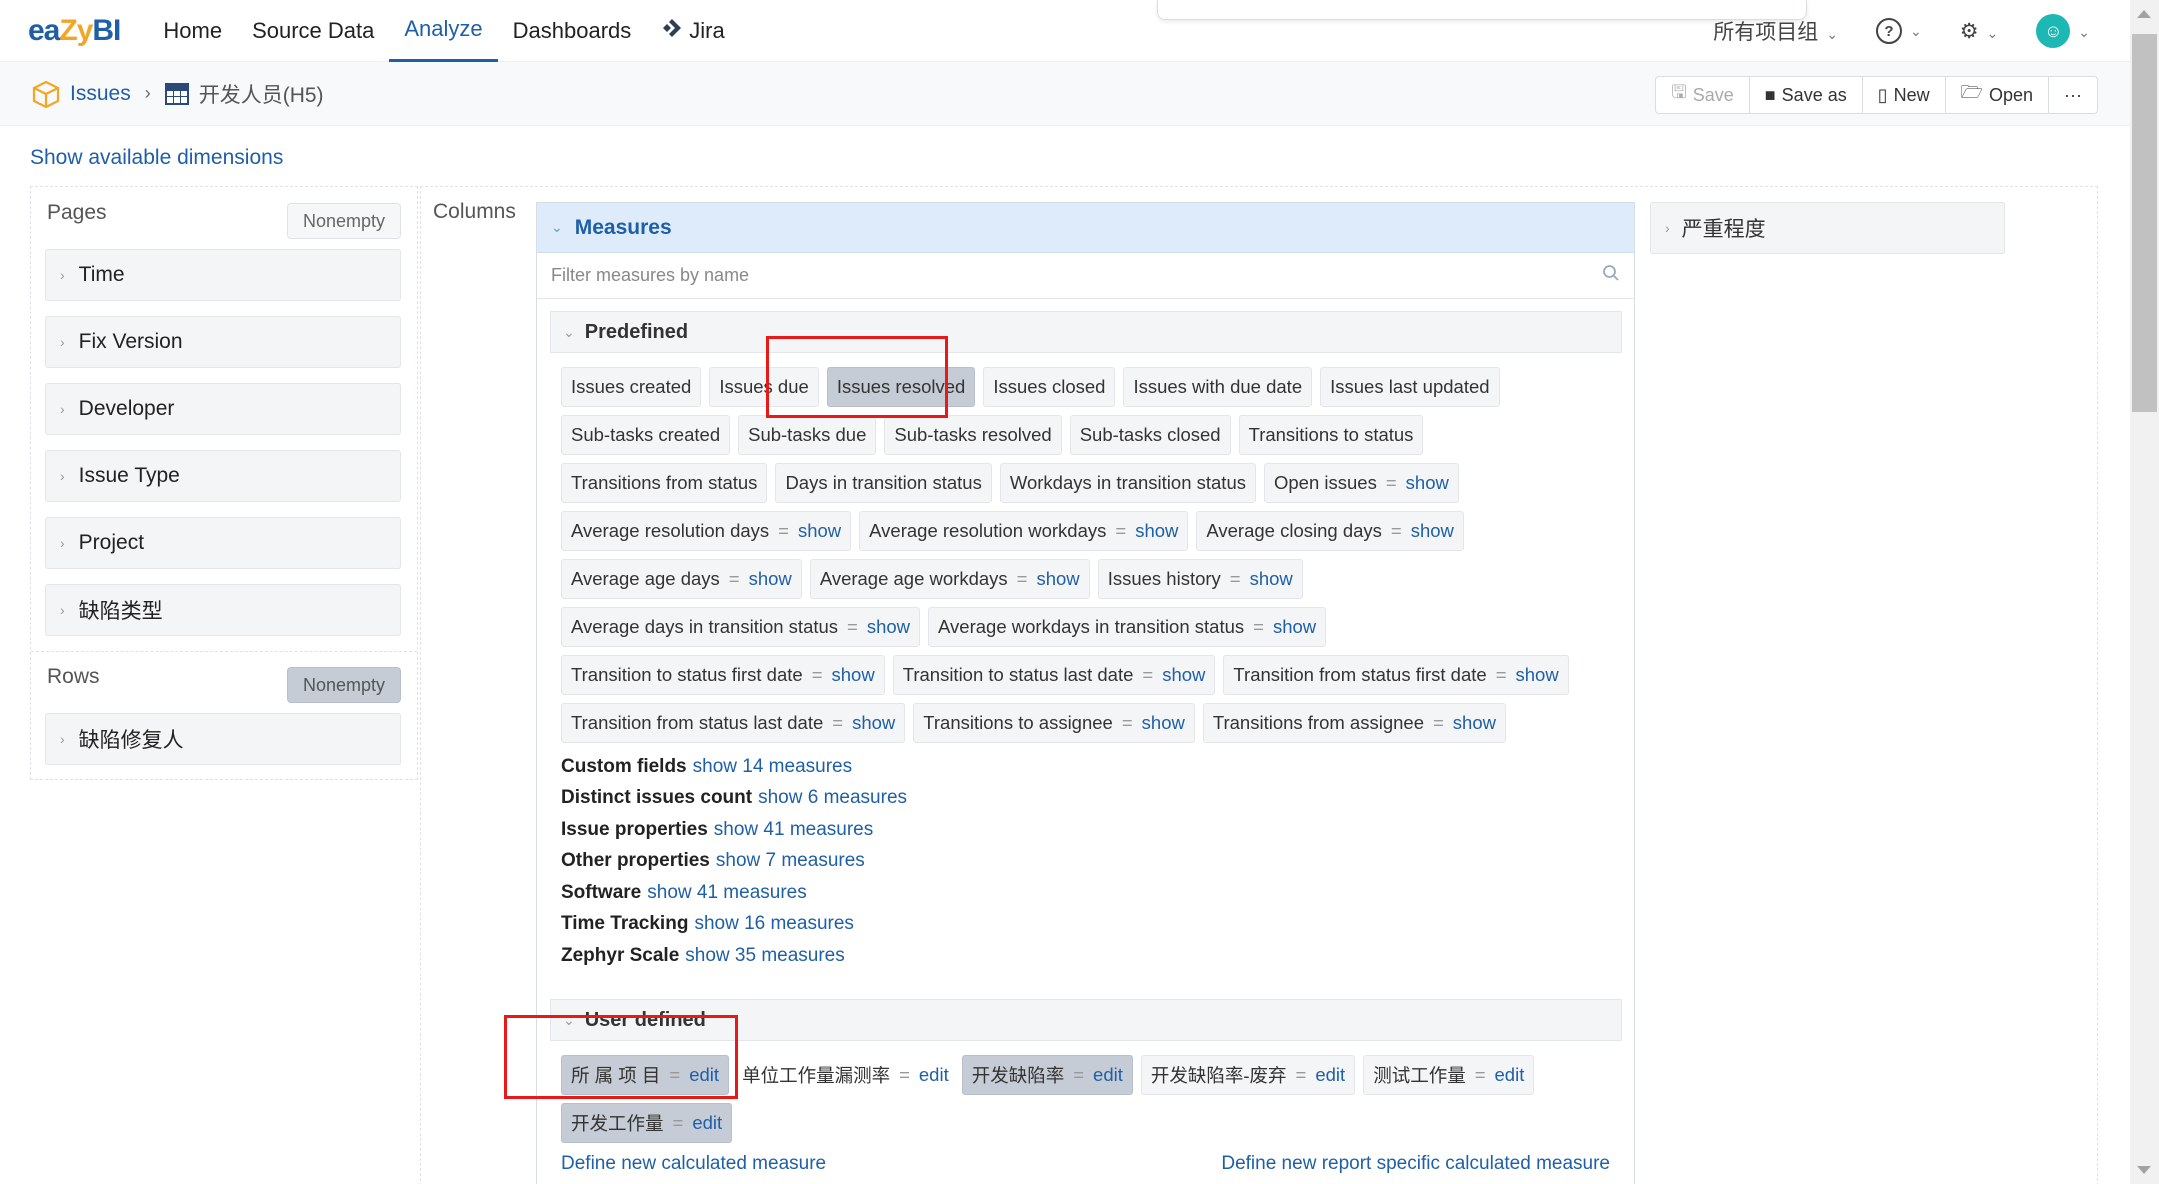  What do you see at coordinates (1703, 95) in the screenshot?
I see `save-button: 🖫 Save` at bounding box center [1703, 95].